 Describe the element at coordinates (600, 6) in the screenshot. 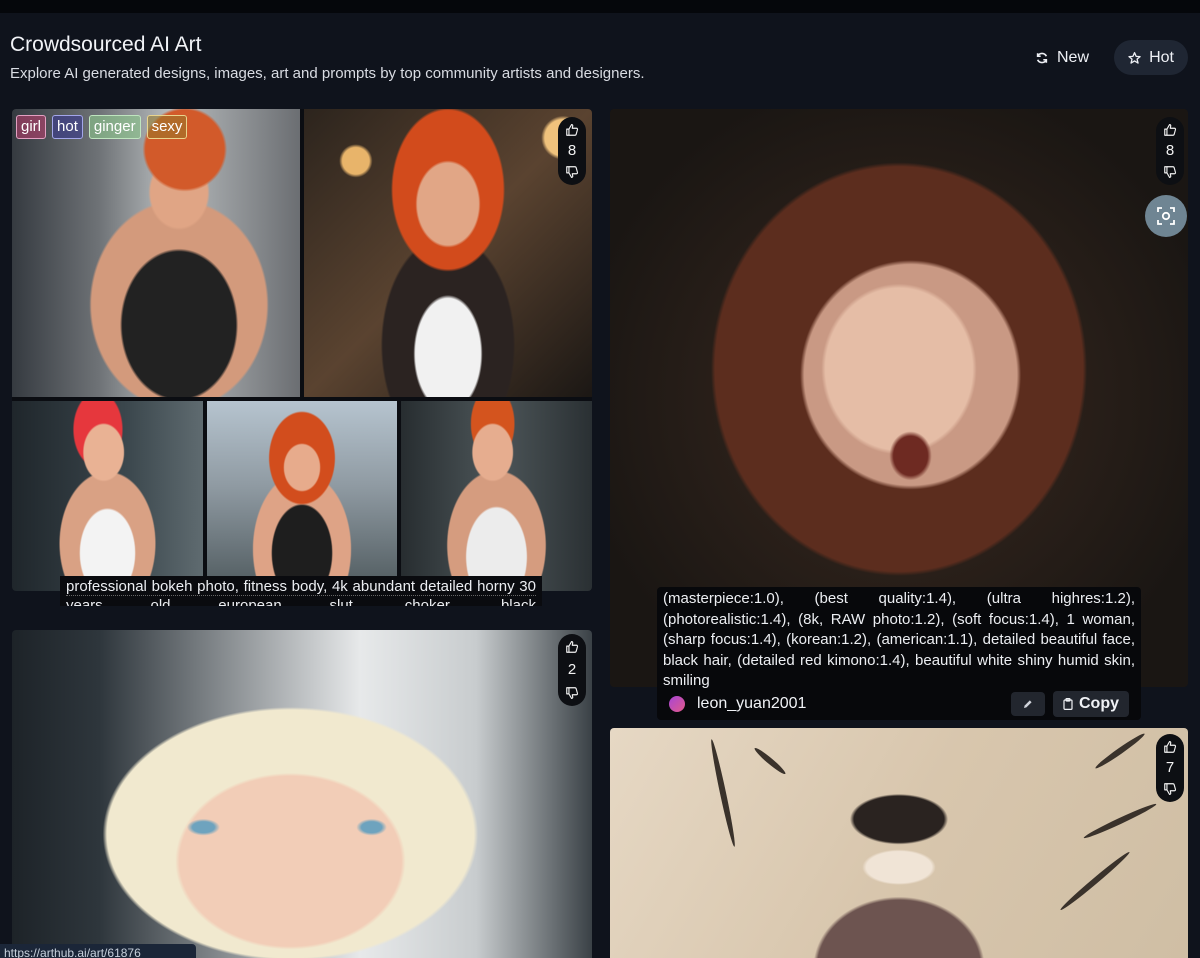

I see `browser-top-strip` at that location.